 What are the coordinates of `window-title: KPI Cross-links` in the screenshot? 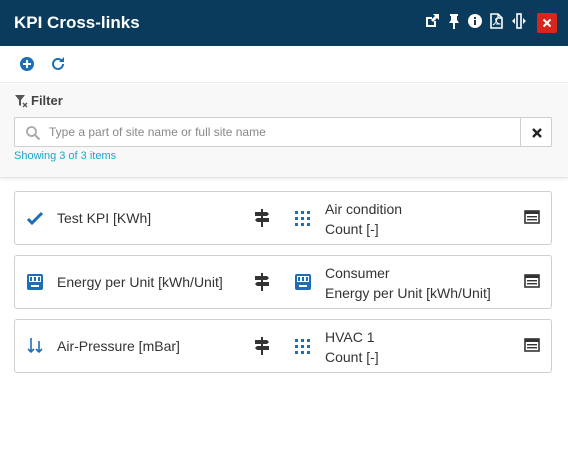 It's located at (77, 22).